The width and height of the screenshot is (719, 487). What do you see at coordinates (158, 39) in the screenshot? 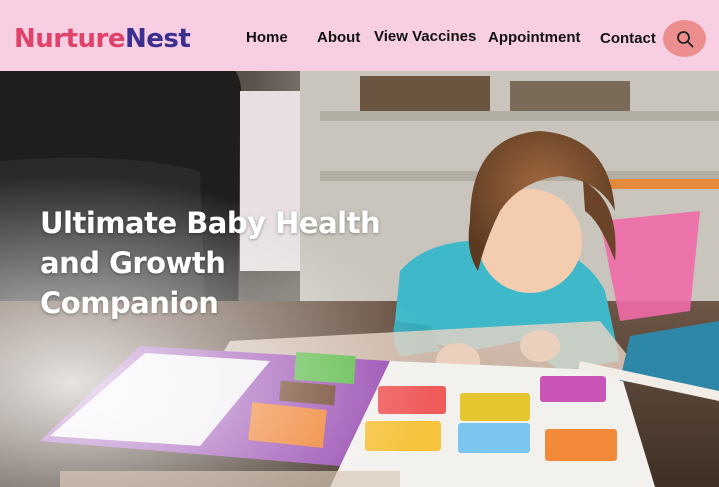
I see `brand-logo-part2: Nest` at bounding box center [158, 39].